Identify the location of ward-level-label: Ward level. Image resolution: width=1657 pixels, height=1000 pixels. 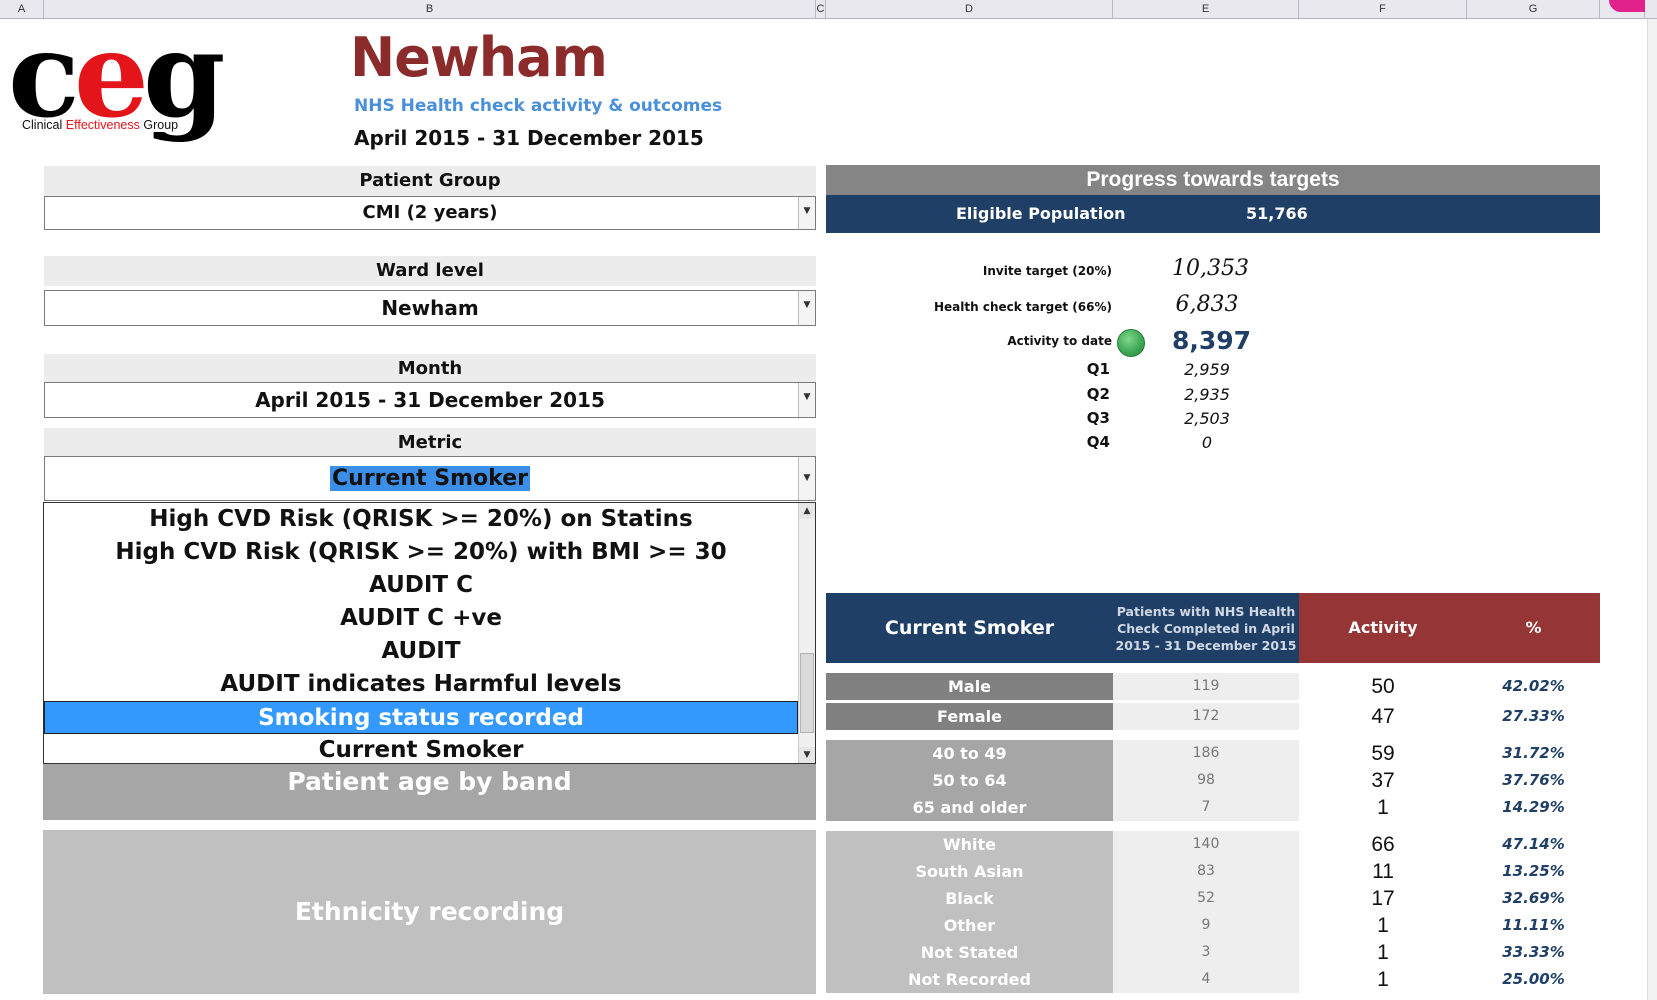
(430, 271).